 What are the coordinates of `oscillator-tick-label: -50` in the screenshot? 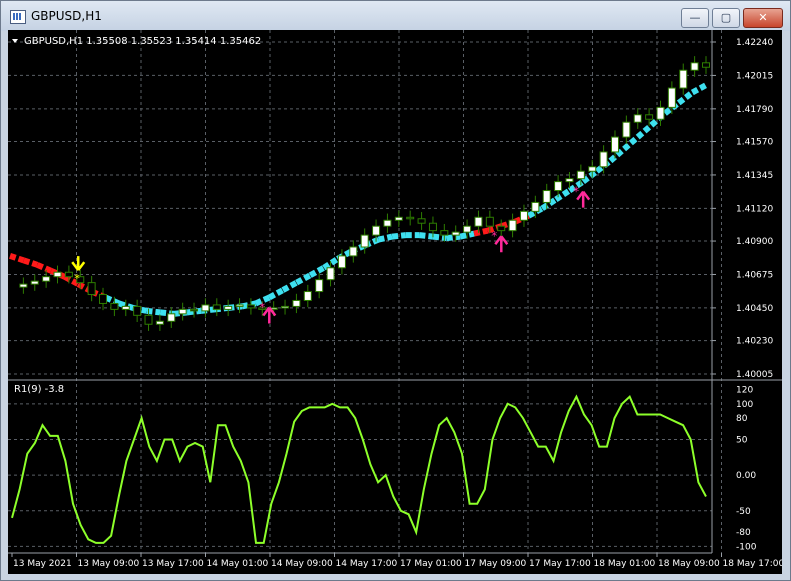 It's located at (743, 512).